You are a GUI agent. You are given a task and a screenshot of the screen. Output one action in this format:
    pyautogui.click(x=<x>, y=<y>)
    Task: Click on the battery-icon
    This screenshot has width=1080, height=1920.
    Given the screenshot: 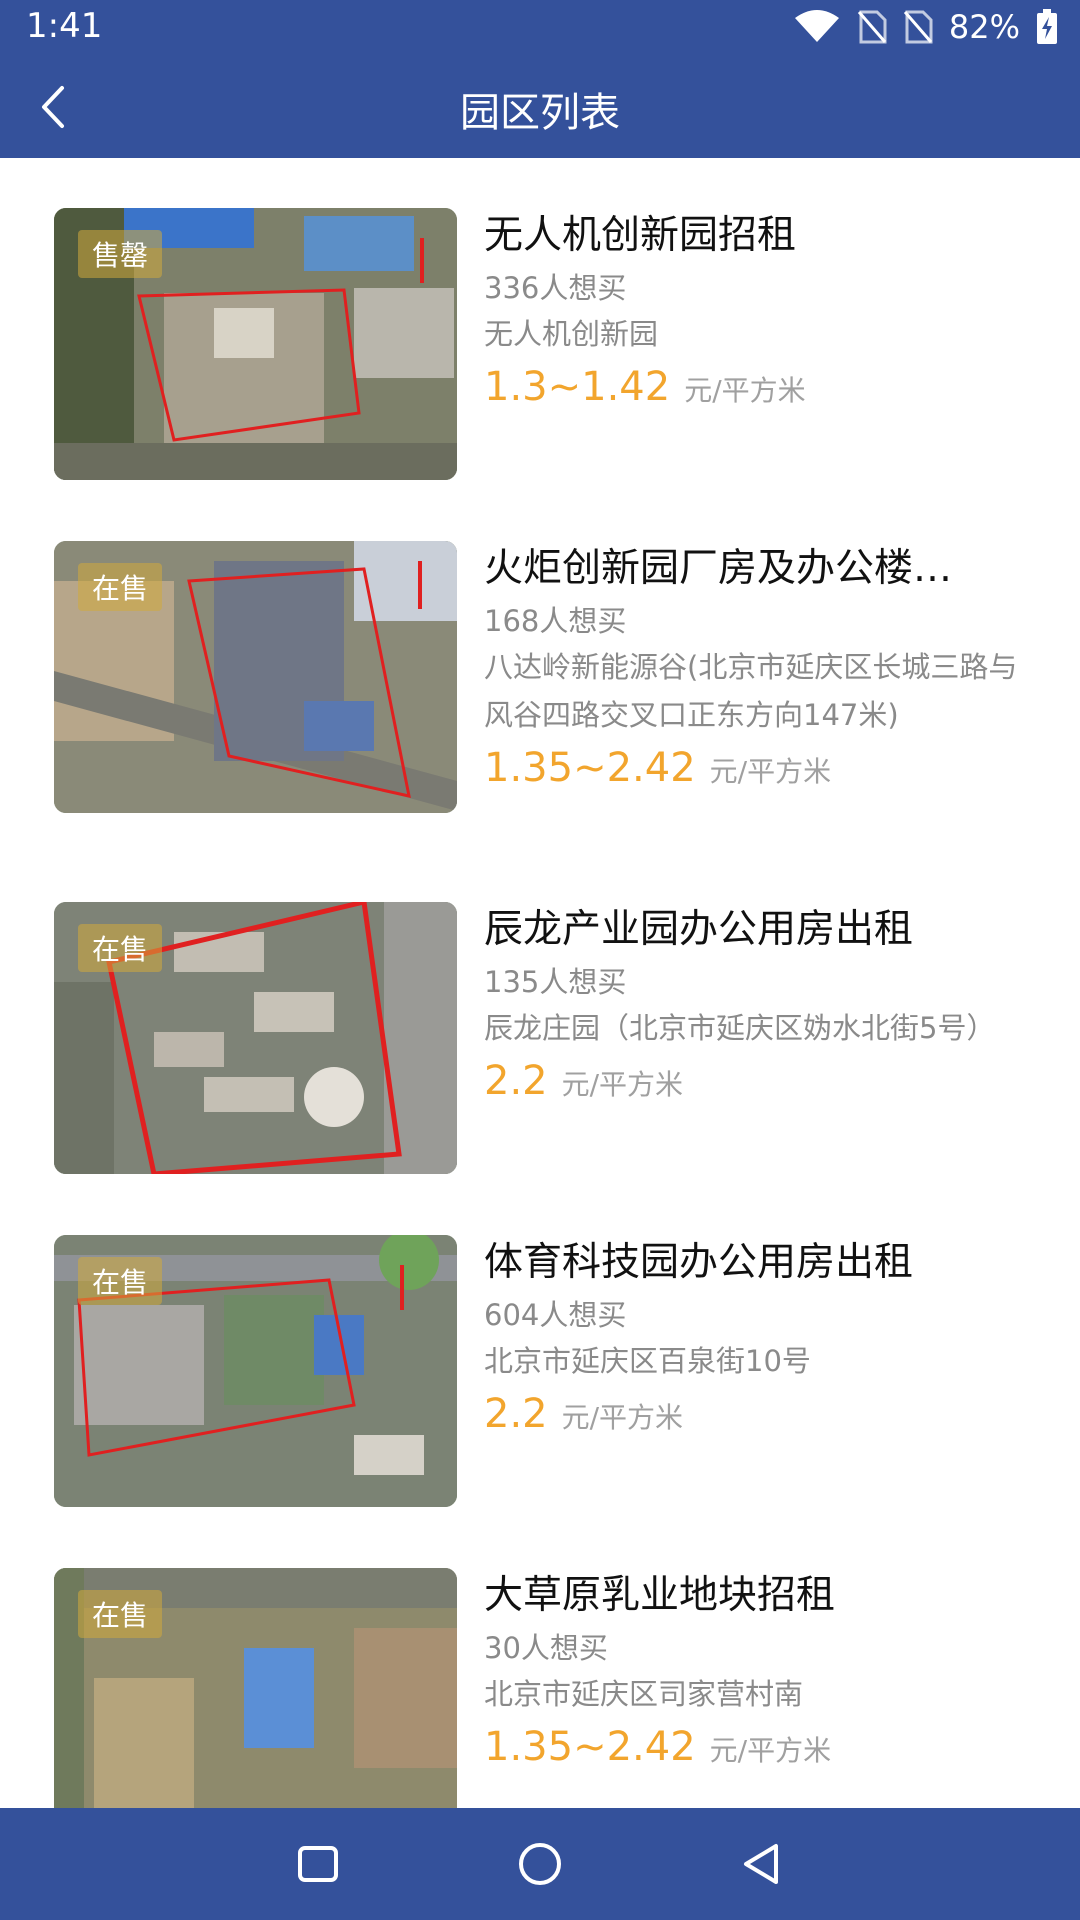 What is the action you would take?
    pyautogui.click(x=1047, y=26)
    